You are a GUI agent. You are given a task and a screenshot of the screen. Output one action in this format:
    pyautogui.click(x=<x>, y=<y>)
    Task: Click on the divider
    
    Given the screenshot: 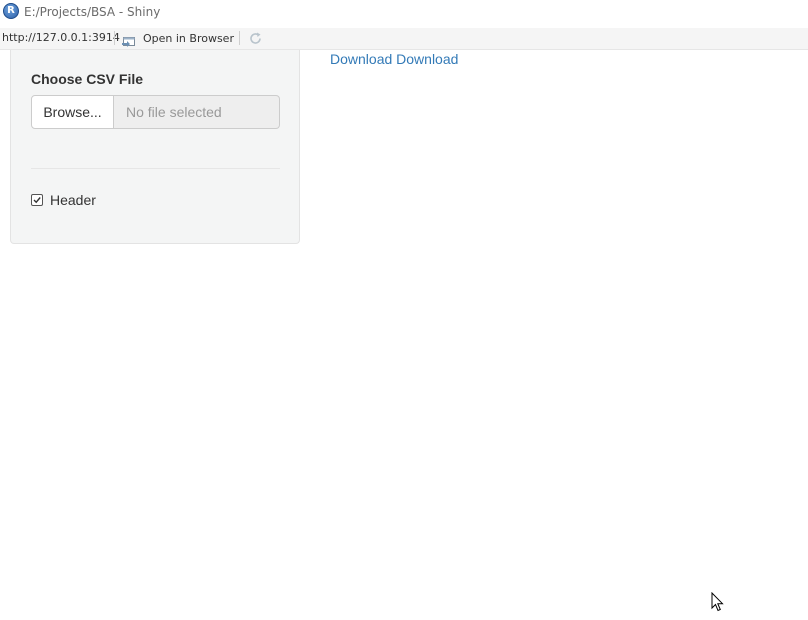 What is the action you would take?
    pyautogui.click(x=155, y=168)
    